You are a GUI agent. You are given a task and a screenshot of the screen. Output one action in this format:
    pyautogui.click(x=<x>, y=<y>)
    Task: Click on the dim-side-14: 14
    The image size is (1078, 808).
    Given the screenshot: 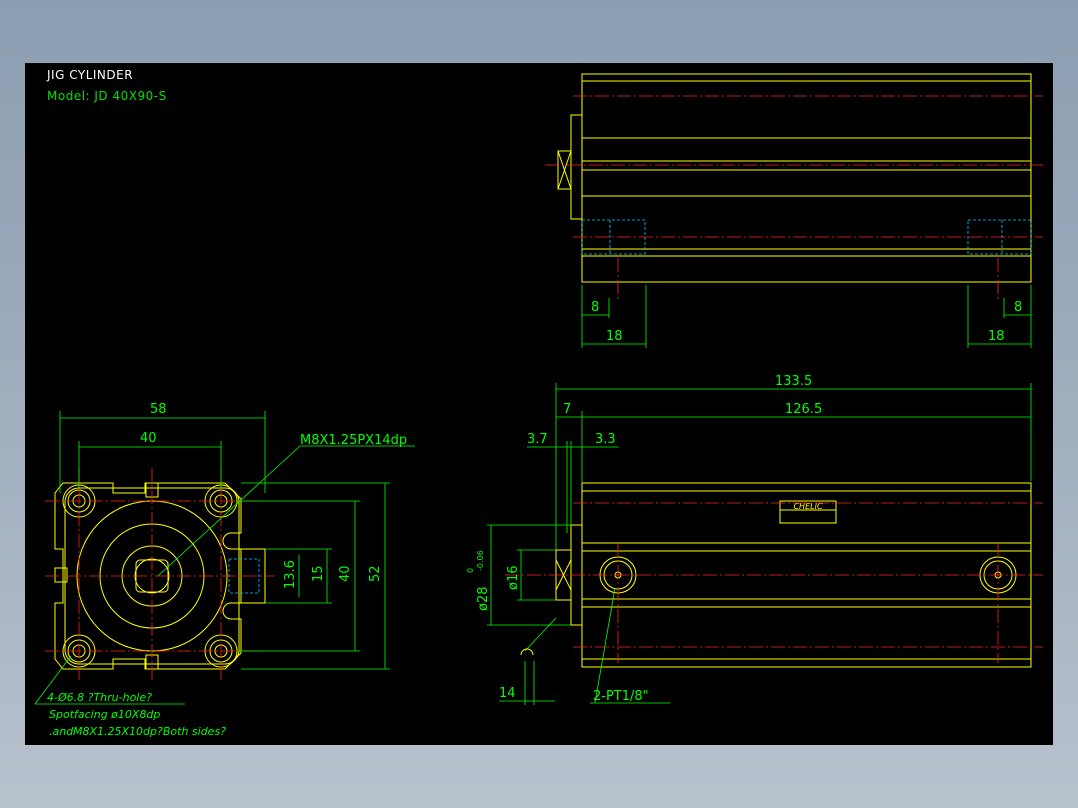 What is the action you would take?
    pyautogui.click(x=507, y=693)
    